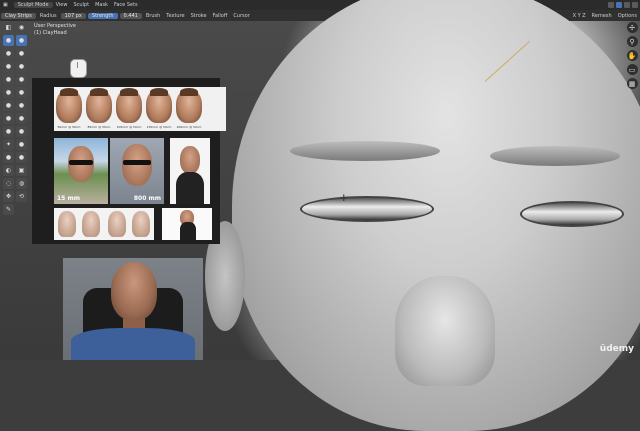  Describe the element at coordinates (50, 33) in the screenshot. I see `object-label: (1) ClayHead` at that location.